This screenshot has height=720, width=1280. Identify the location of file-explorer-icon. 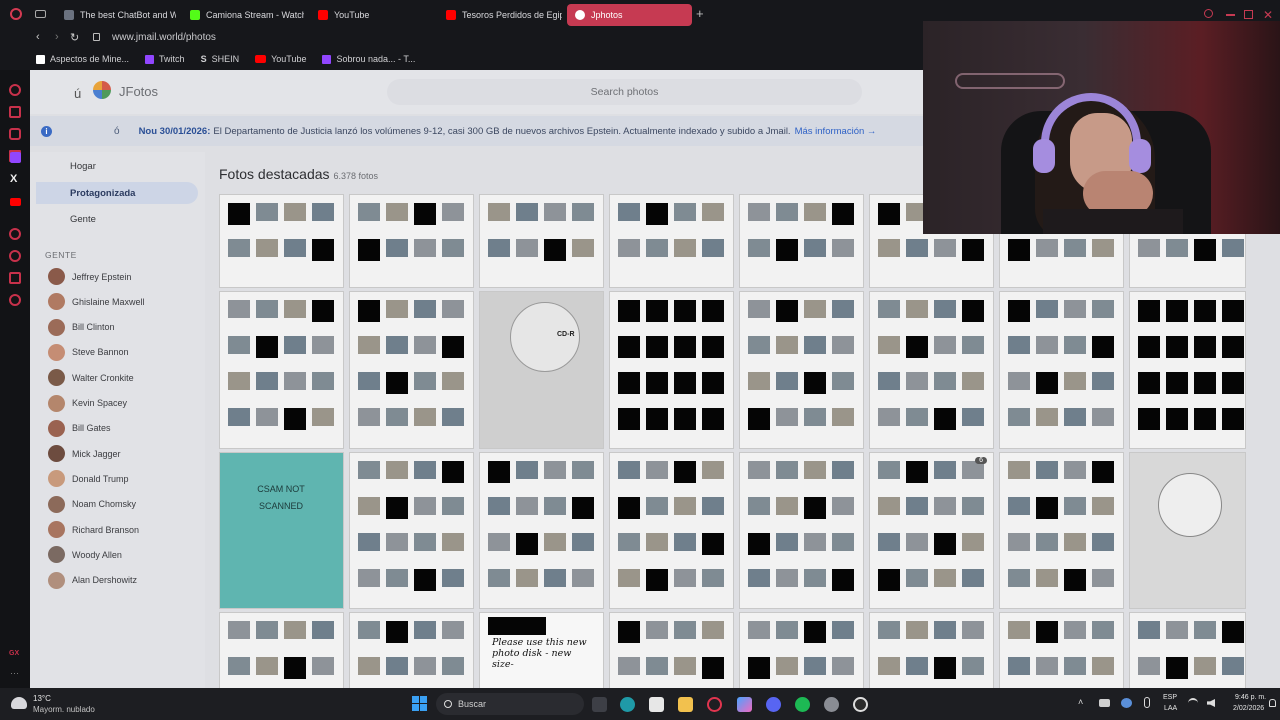
(685, 704).